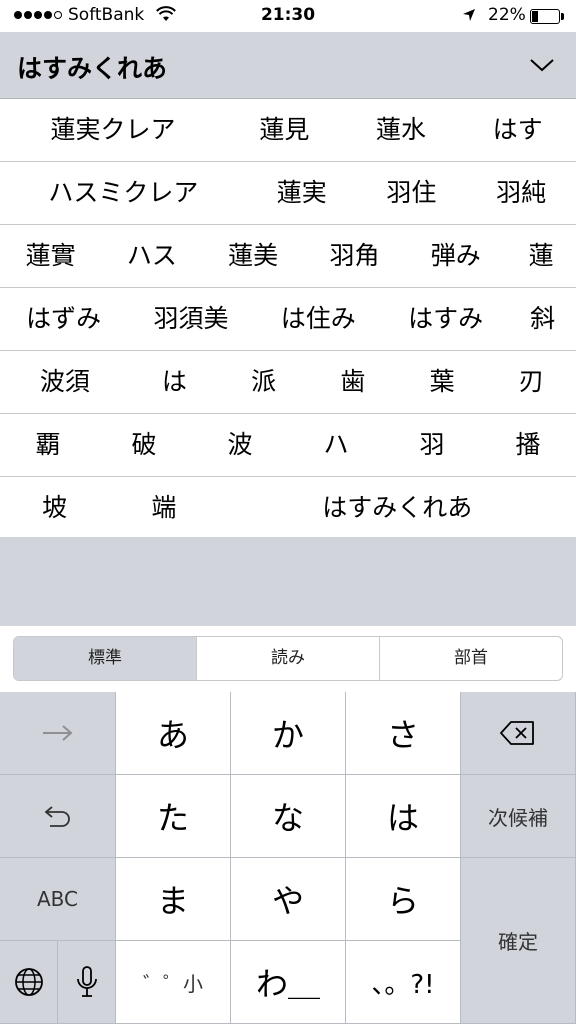 This screenshot has height=1024, width=576. I want to click on punctuation-key: 、。?!, so click(403, 982).